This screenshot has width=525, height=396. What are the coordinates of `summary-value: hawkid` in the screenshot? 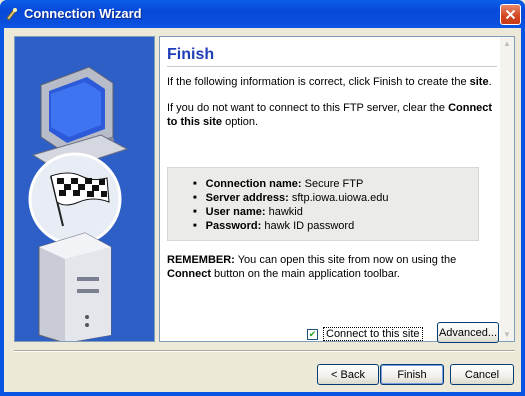 It's located at (285, 212).